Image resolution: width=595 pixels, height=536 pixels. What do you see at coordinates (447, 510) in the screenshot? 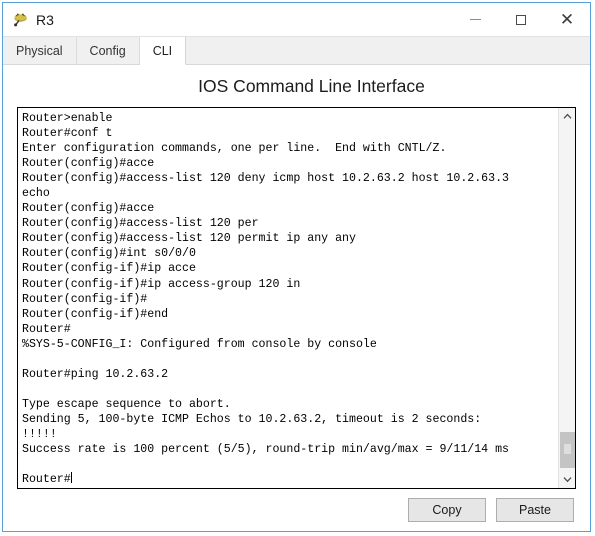
I see `copy-button: Copy` at bounding box center [447, 510].